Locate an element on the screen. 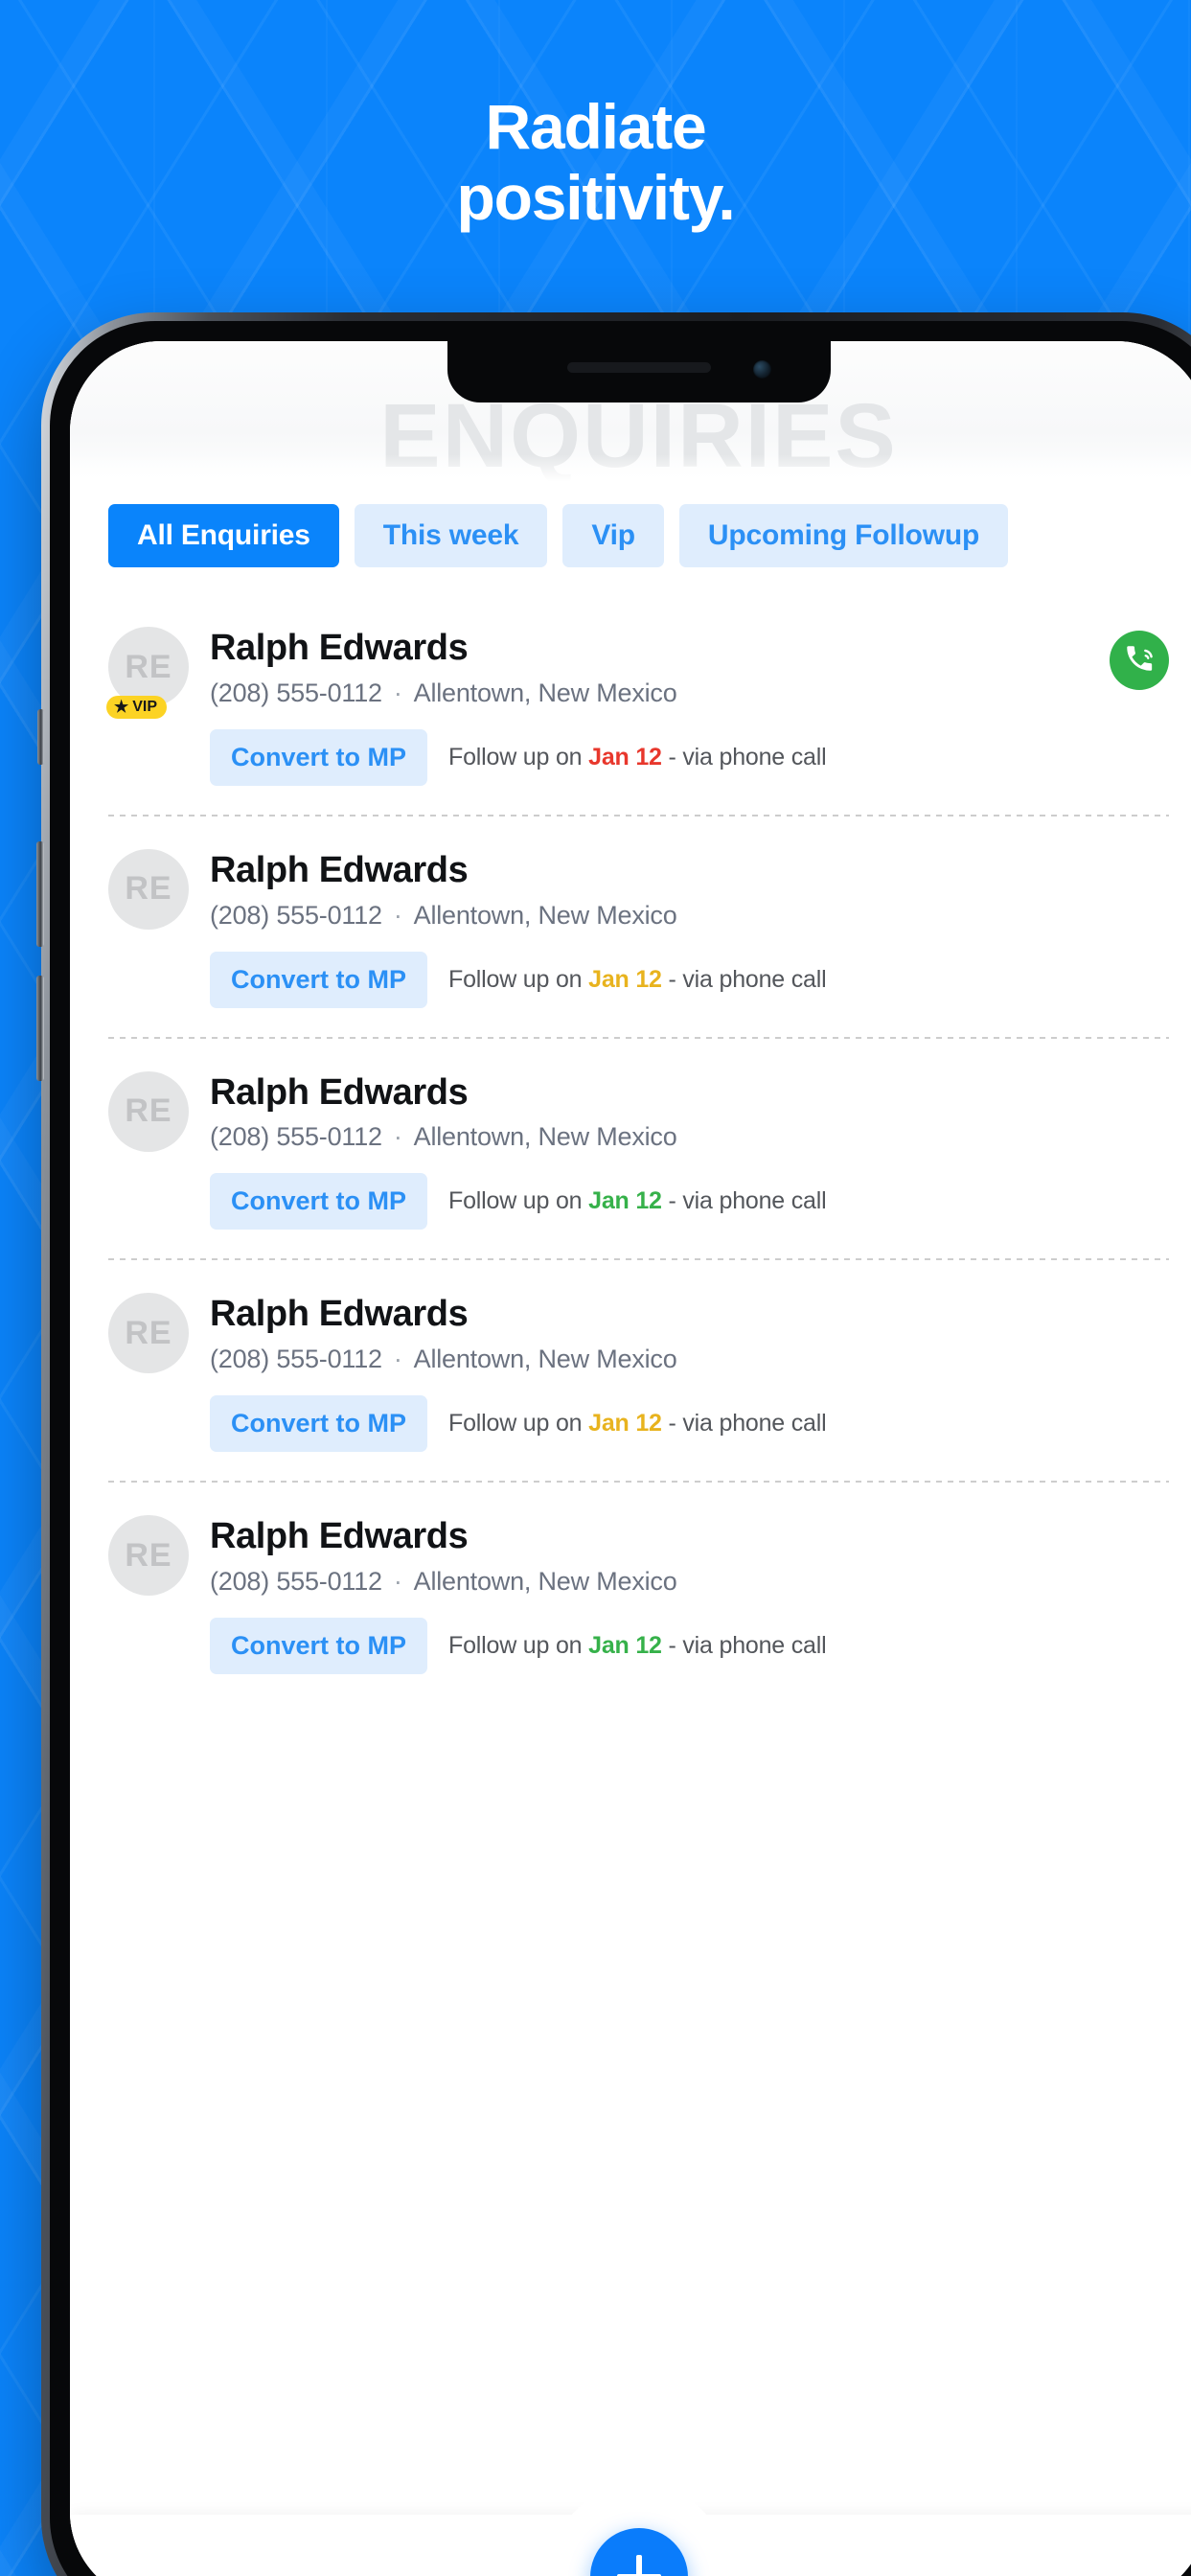 The height and width of the screenshot is (2576, 1191). call-button is located at coordinates (1139, 660).